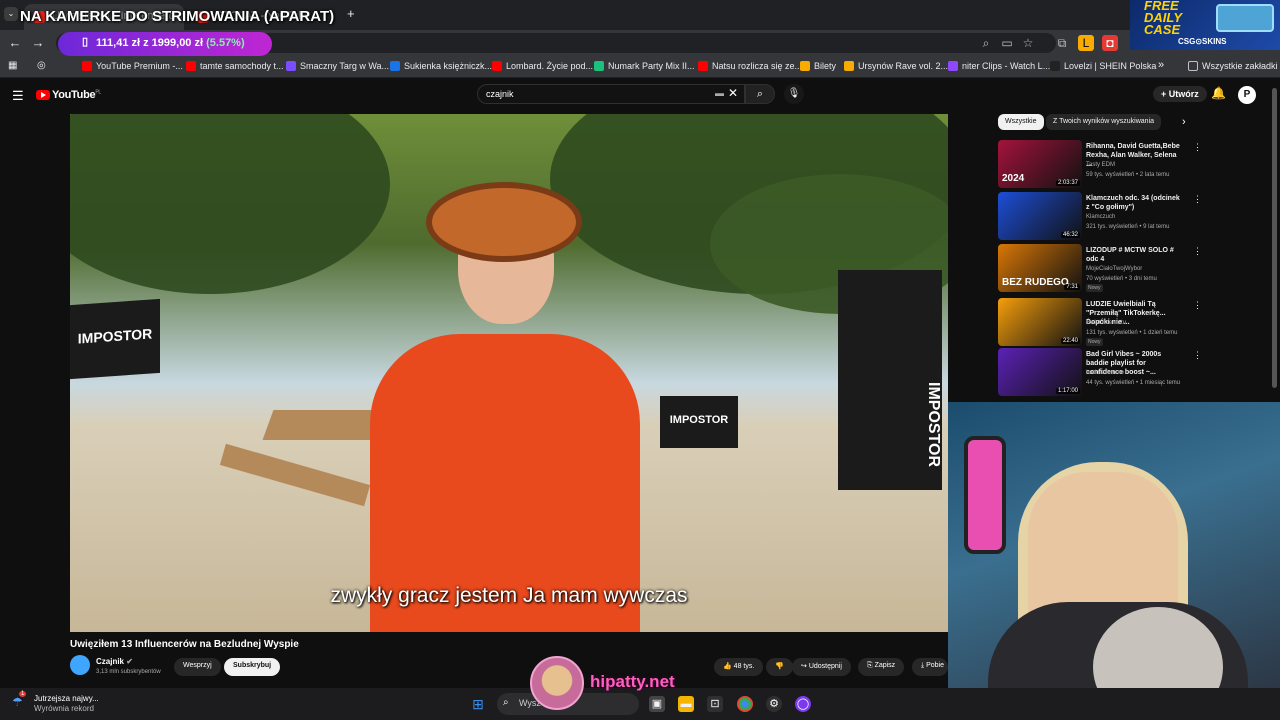 The width and height of the screenshot is (1280, 720). What do you see at coordinates (1104, 122) in the screenshot?
I see `chip-from-search: Z Twoich wyników wyszukiwania` at bounding box center [1104, 122].